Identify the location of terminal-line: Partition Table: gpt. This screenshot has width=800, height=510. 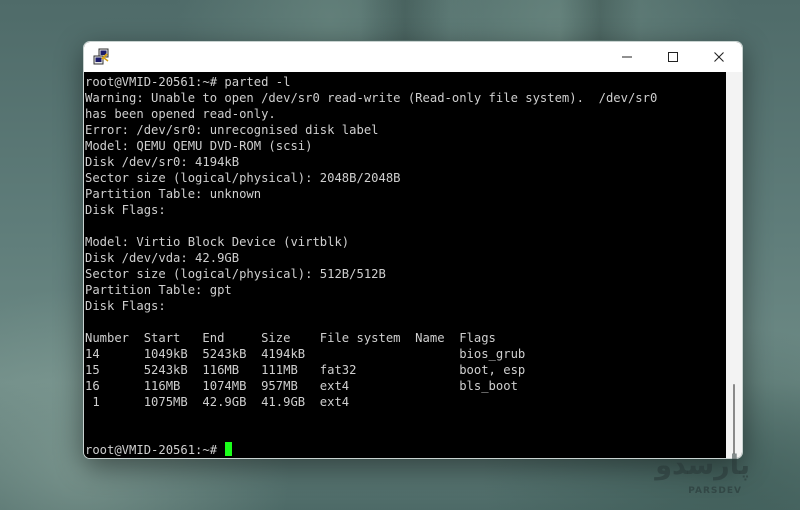
(158, 290).